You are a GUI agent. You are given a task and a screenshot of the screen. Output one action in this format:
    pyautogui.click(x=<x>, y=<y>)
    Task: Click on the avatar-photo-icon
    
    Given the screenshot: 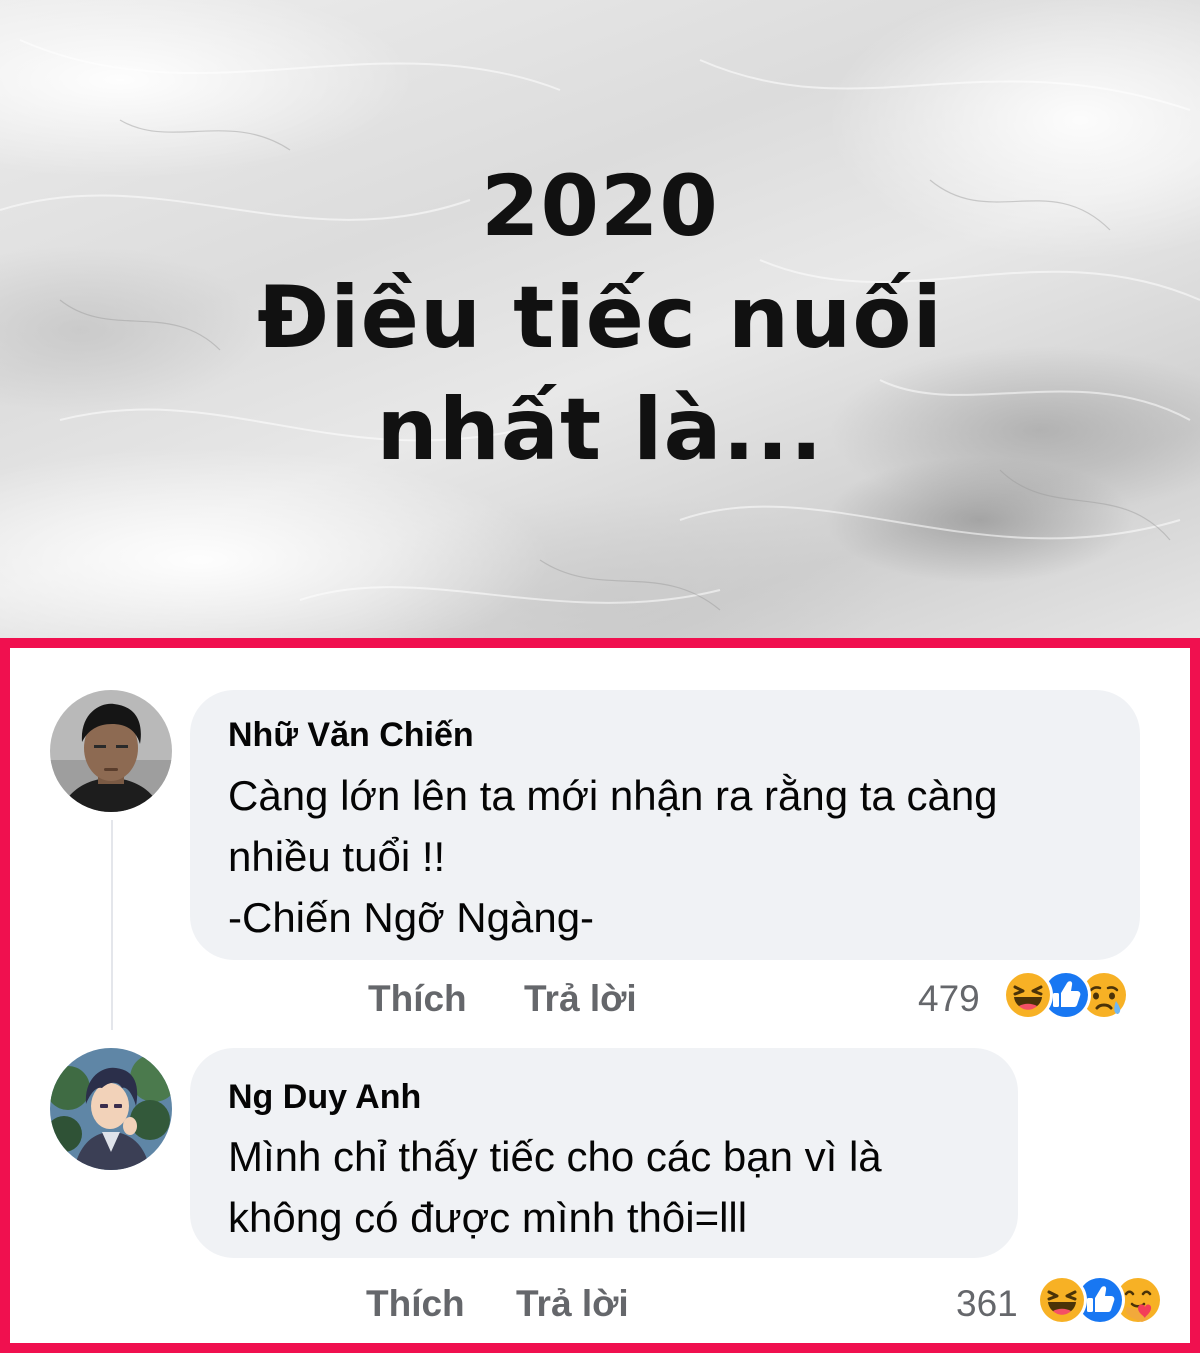 What is the action you would take?
    pyautogui.click(x=111, y=751)
    